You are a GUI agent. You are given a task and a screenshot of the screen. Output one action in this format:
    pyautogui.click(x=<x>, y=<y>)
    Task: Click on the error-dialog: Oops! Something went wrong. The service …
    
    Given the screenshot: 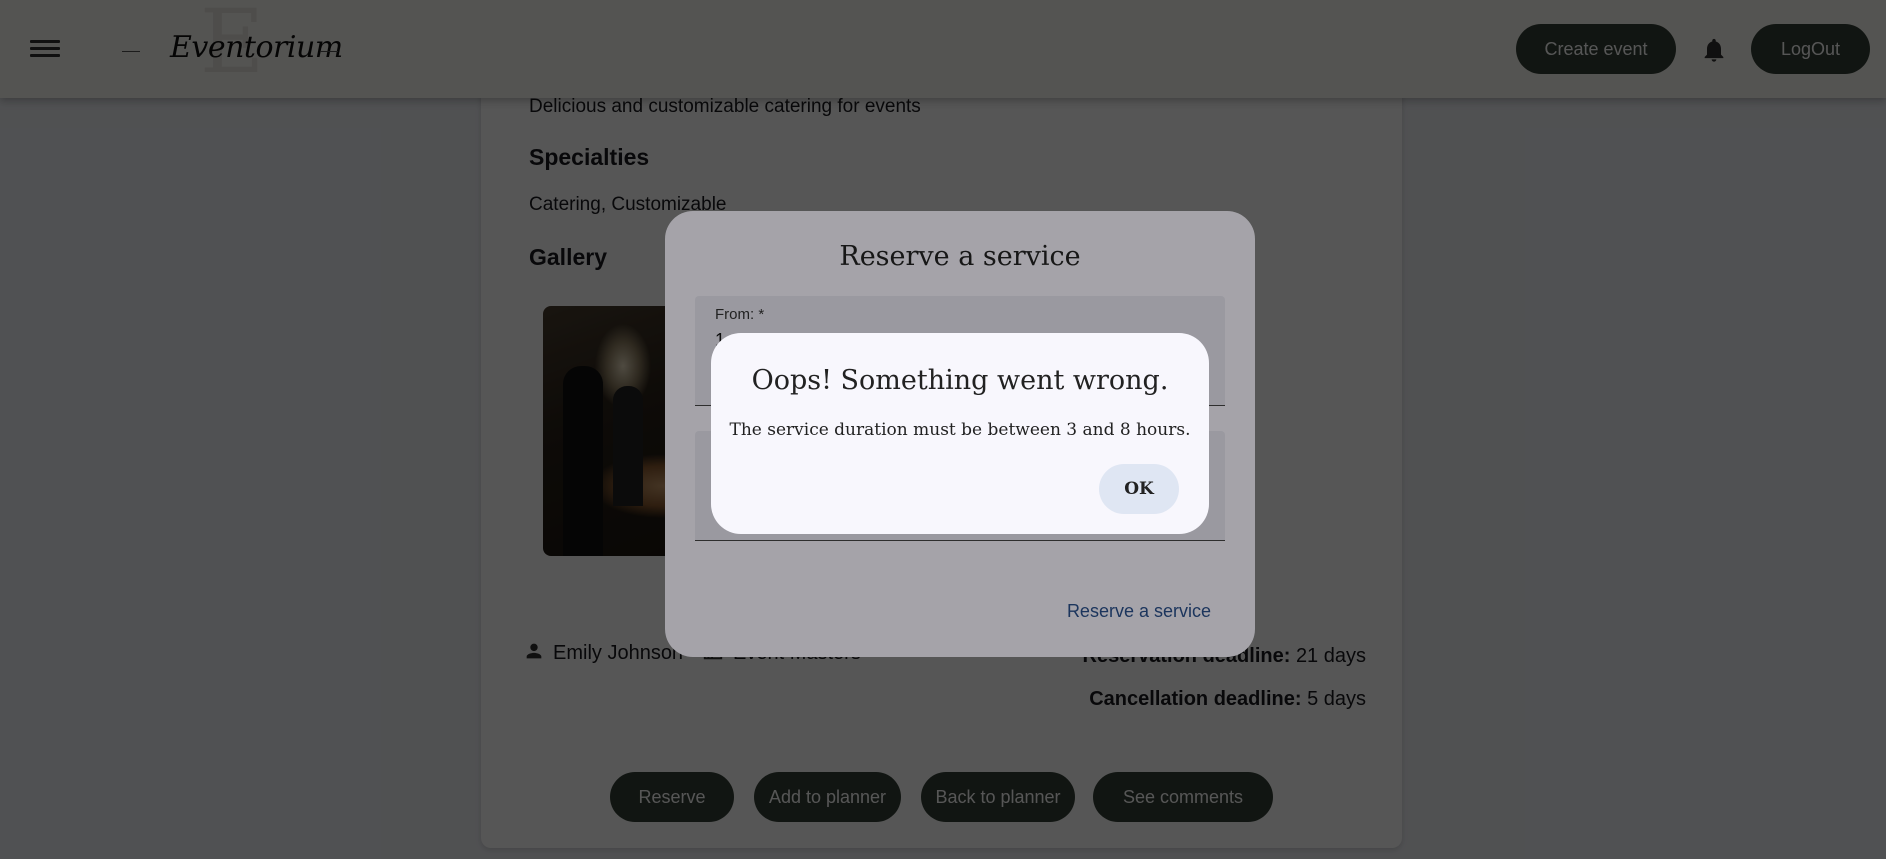 What is the action you would take?
    pyautogui.click(x=960, y=433)
    